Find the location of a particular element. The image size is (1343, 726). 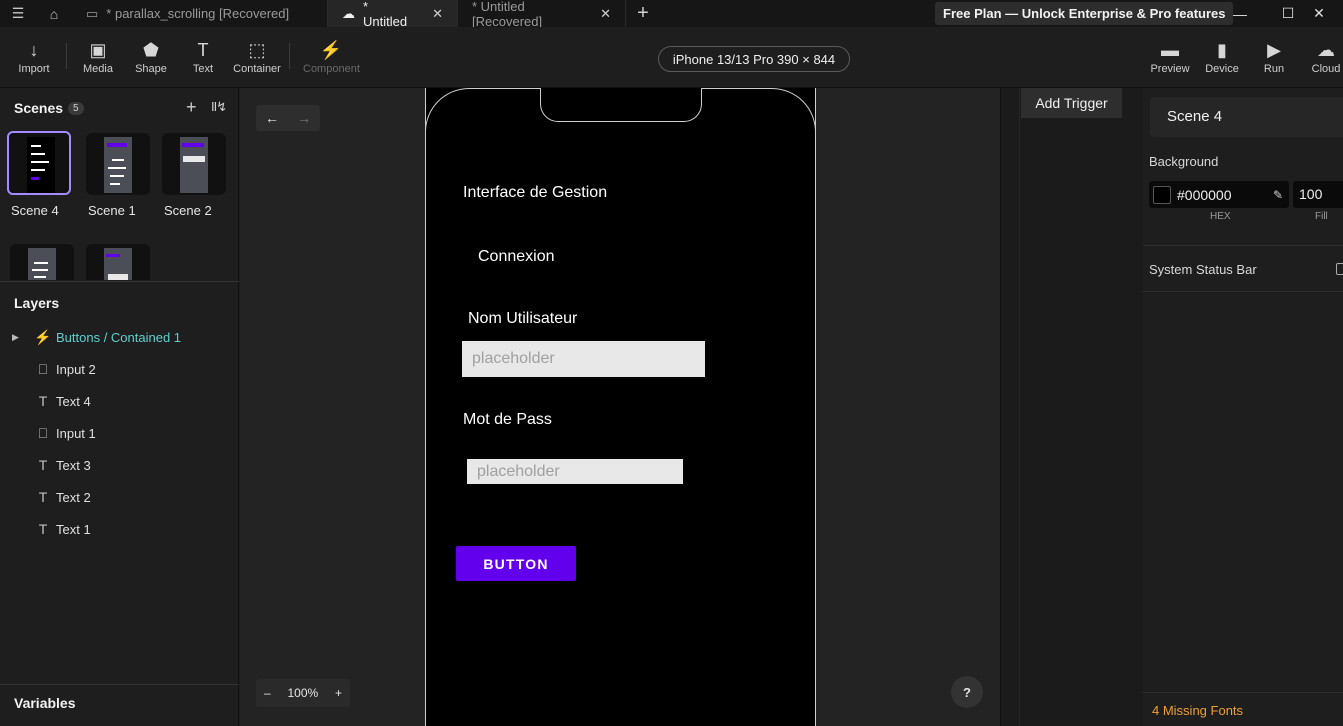

layer-item-buttons-contained-1: ▶ ⚡ Buttons / Contained 1 is located at coordinates (119, 337).